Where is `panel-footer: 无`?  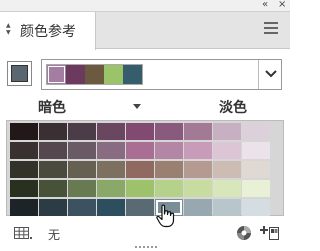
panel-footer: 无 is located at coordinates (145, 233).